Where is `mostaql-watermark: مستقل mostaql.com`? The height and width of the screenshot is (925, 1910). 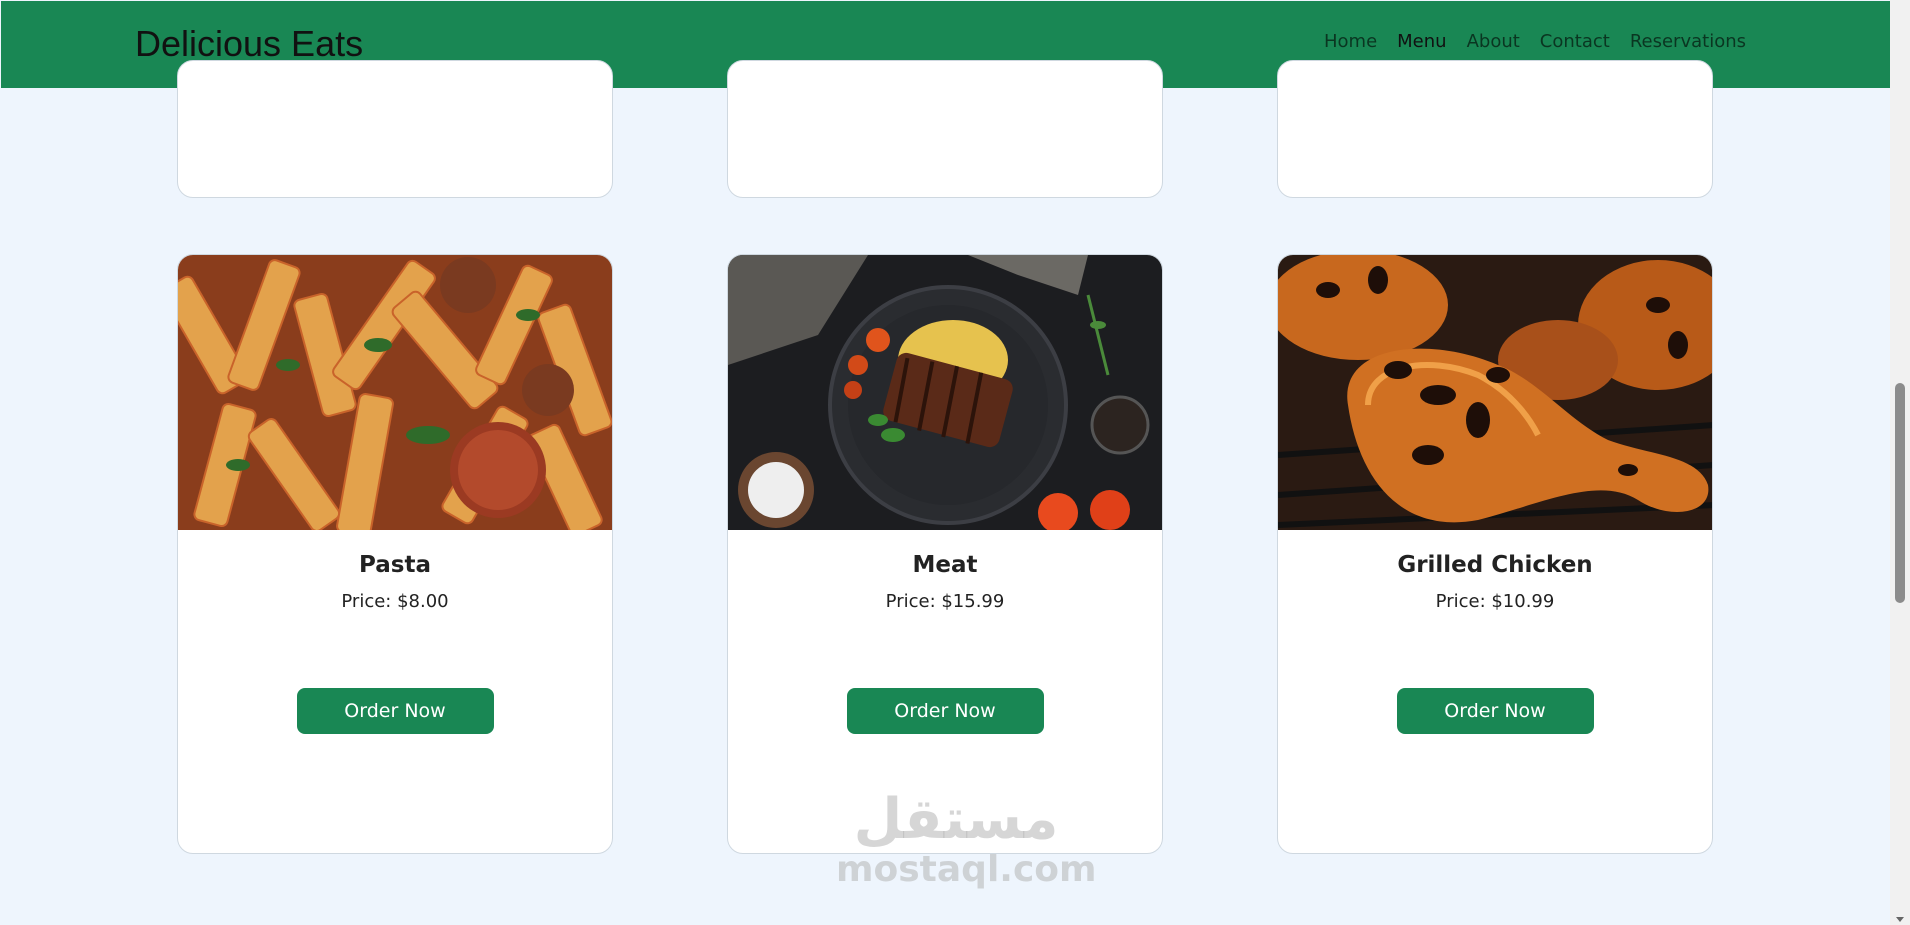 mostaql-watermark: مستقل mostaql.com is located at coordinates (966, 838).